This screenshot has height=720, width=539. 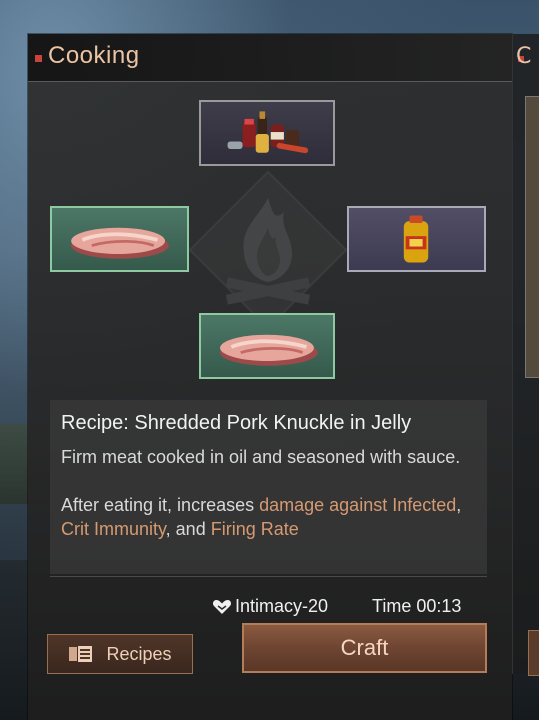 I want to click on effect-crit-immunity: Crit Immunity, so click(x=113, y=529).